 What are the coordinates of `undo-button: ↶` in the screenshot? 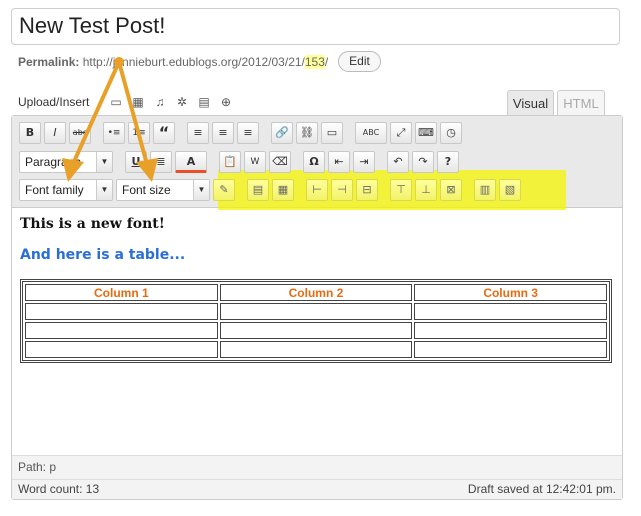 It's located at (398, 162).